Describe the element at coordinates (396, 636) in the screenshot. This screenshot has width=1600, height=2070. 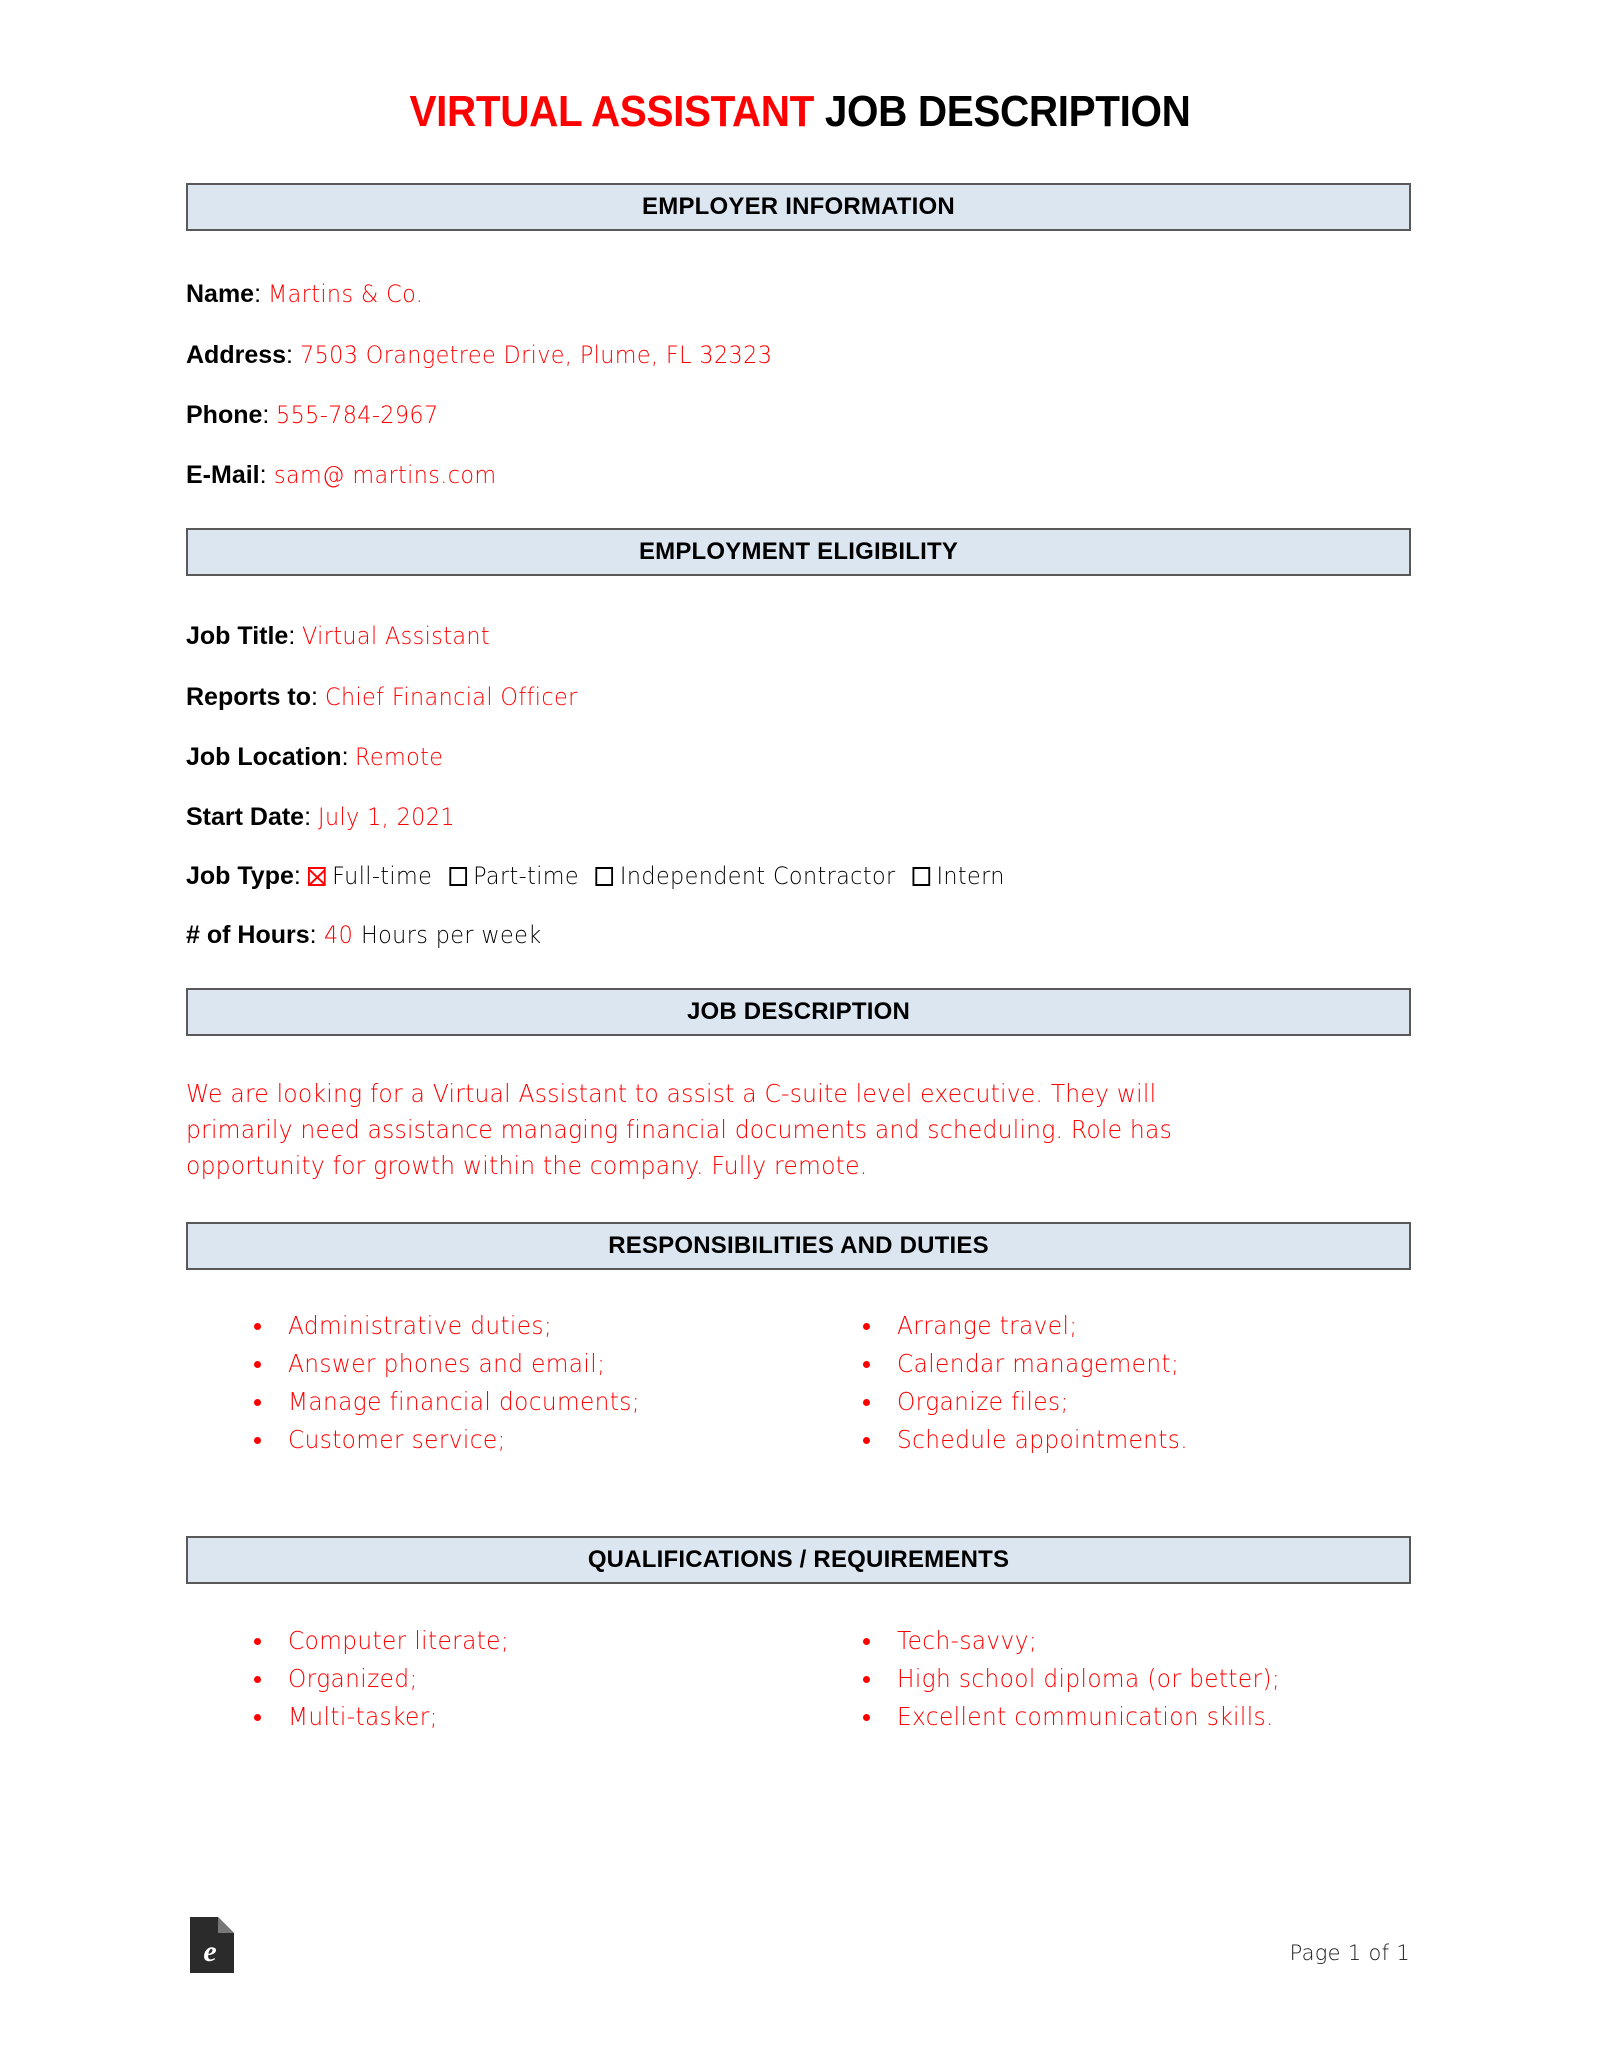
I see `field-value: Virtual Assistant` at that location.